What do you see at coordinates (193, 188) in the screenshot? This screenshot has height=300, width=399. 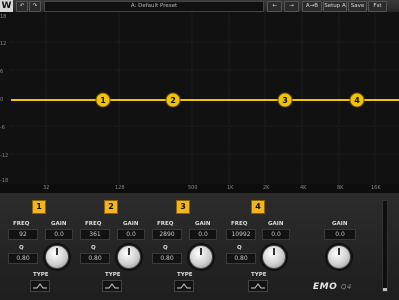 I see `x-tick-label: 500` at bounding box center [193, 188].